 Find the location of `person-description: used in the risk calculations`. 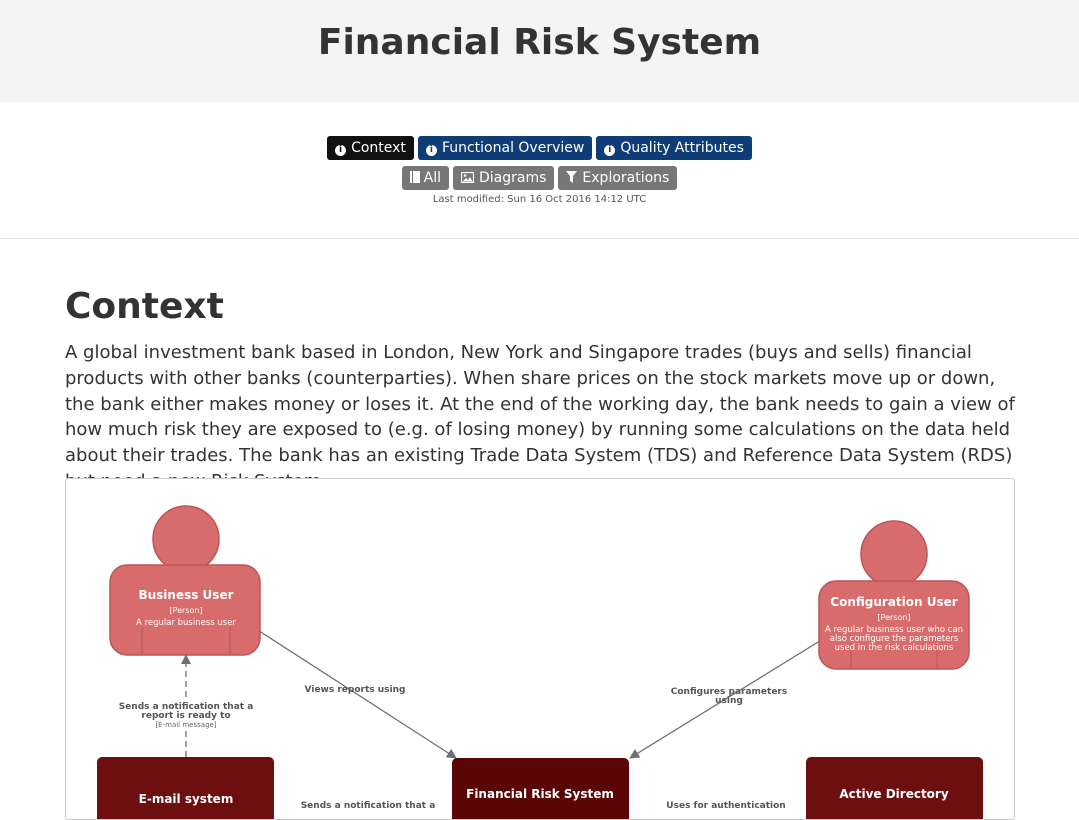

person-description: used in the risk calculations is located at coordinates (894, 648).